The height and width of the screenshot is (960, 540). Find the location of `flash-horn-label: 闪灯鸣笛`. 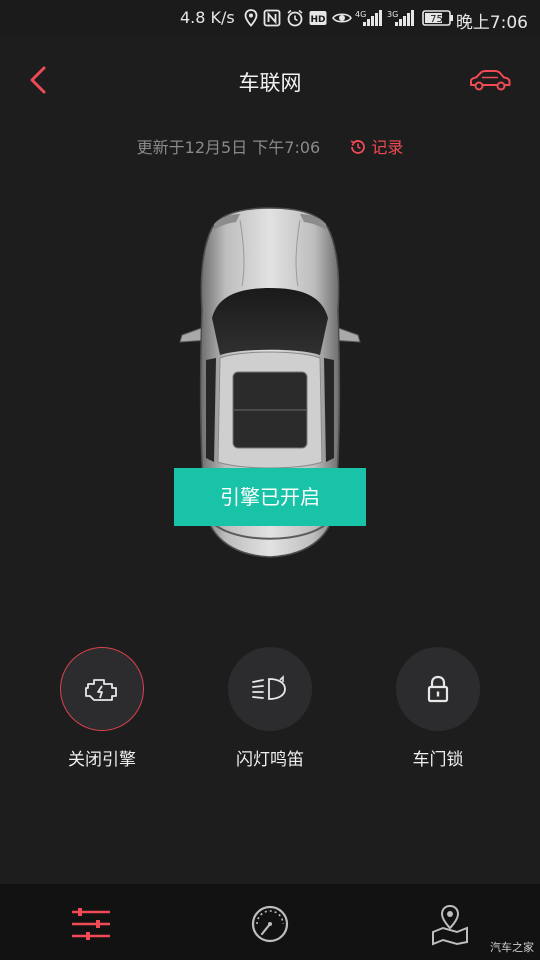

flash-horn-label: 闪灯鸣笛 is located at coordinates (270, 760).